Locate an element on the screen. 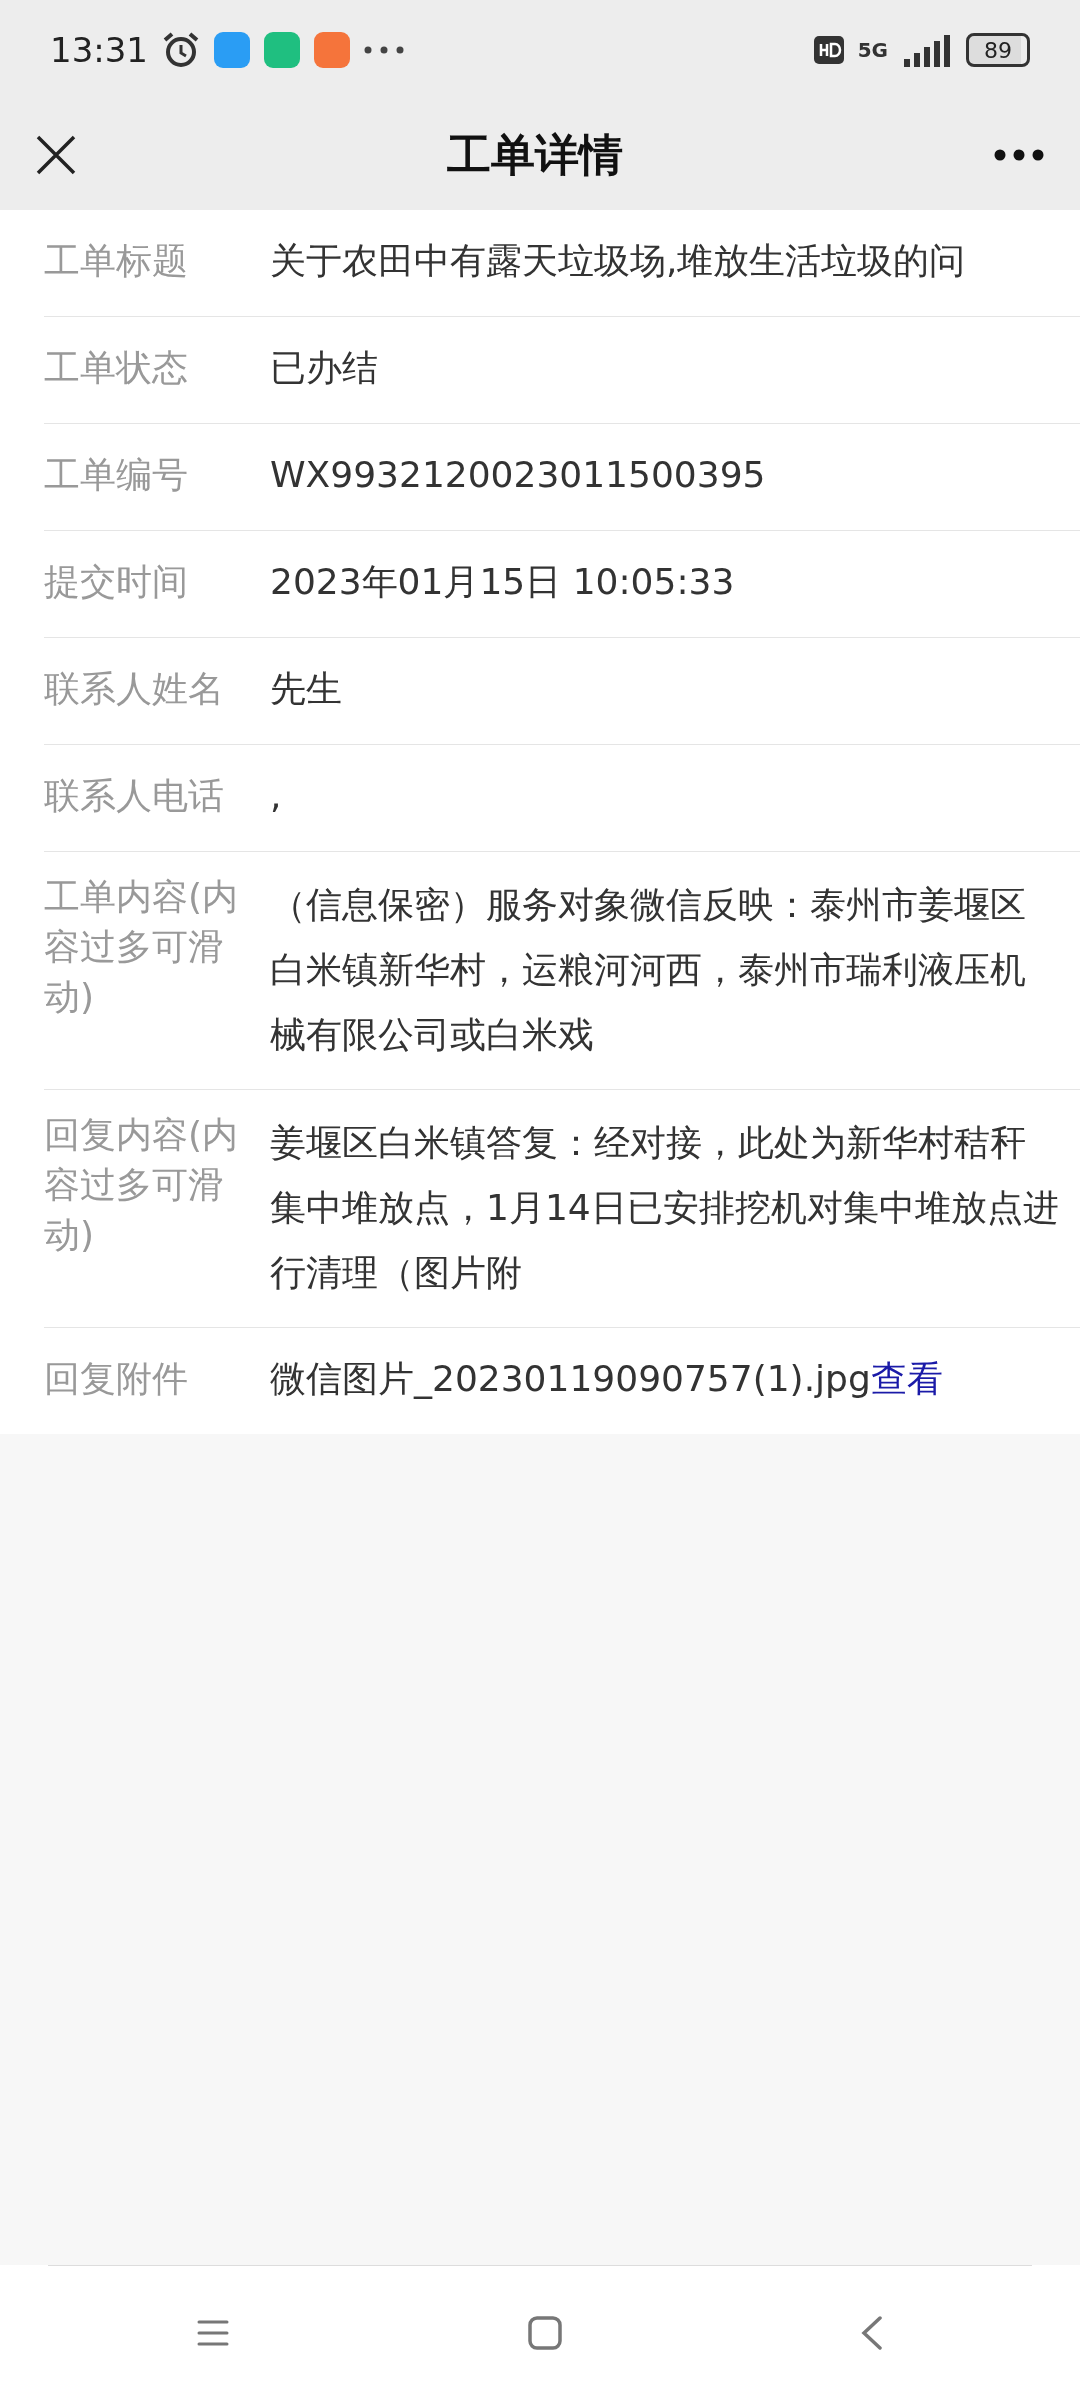 This screenshot has height=2400, width=1080. network-type: 5G is located at coordinates (872, 50).